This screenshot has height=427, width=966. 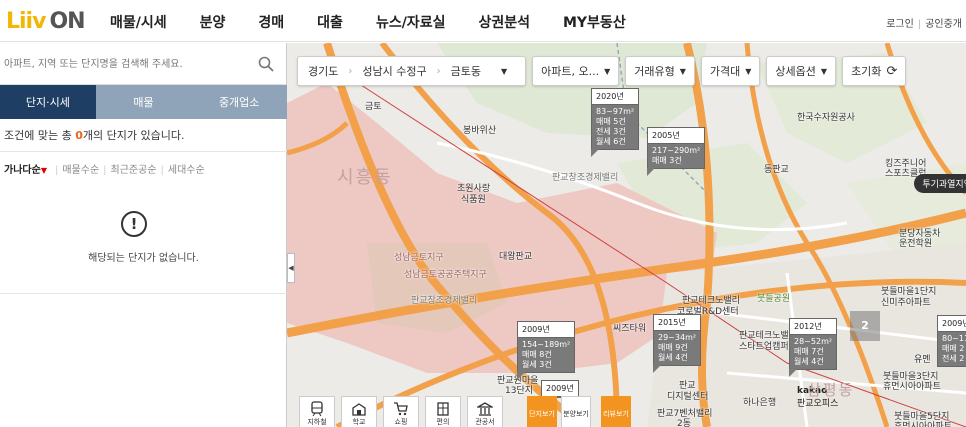 I want to click on subway-icon, so click(x=317, y=409).